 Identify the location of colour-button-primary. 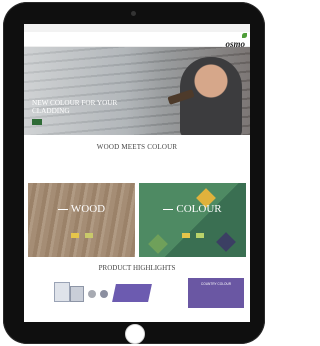
(185, 235).